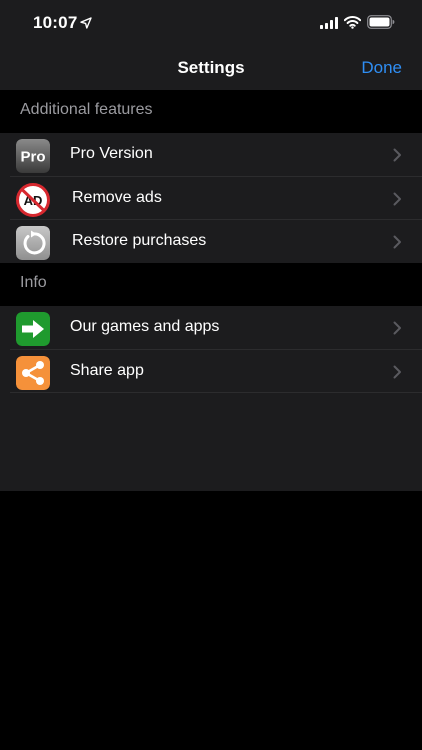 Image resolution: width=422 pixels, height=750 pixels. What do you see at coordinates (139, 240) in the screenshot?
I see `row-label: Restore purchases` at bounding box center [139, 240].